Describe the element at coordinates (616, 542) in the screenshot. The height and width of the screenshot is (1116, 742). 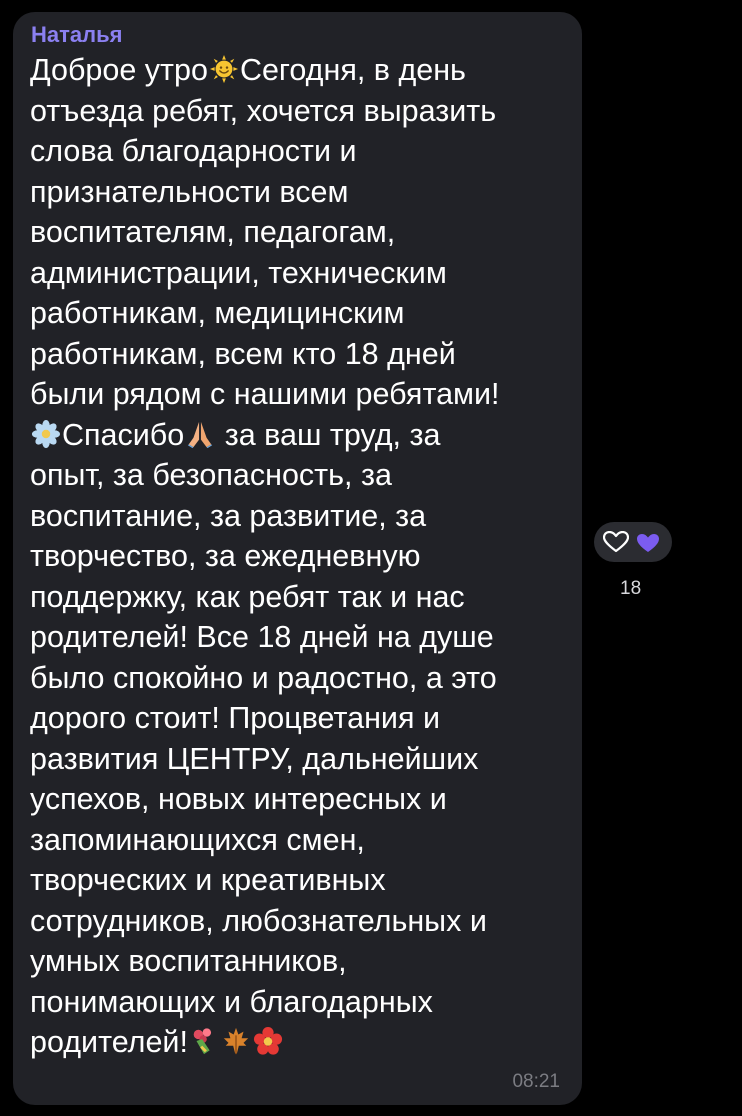
I see `heart-outline-icon` at that location.